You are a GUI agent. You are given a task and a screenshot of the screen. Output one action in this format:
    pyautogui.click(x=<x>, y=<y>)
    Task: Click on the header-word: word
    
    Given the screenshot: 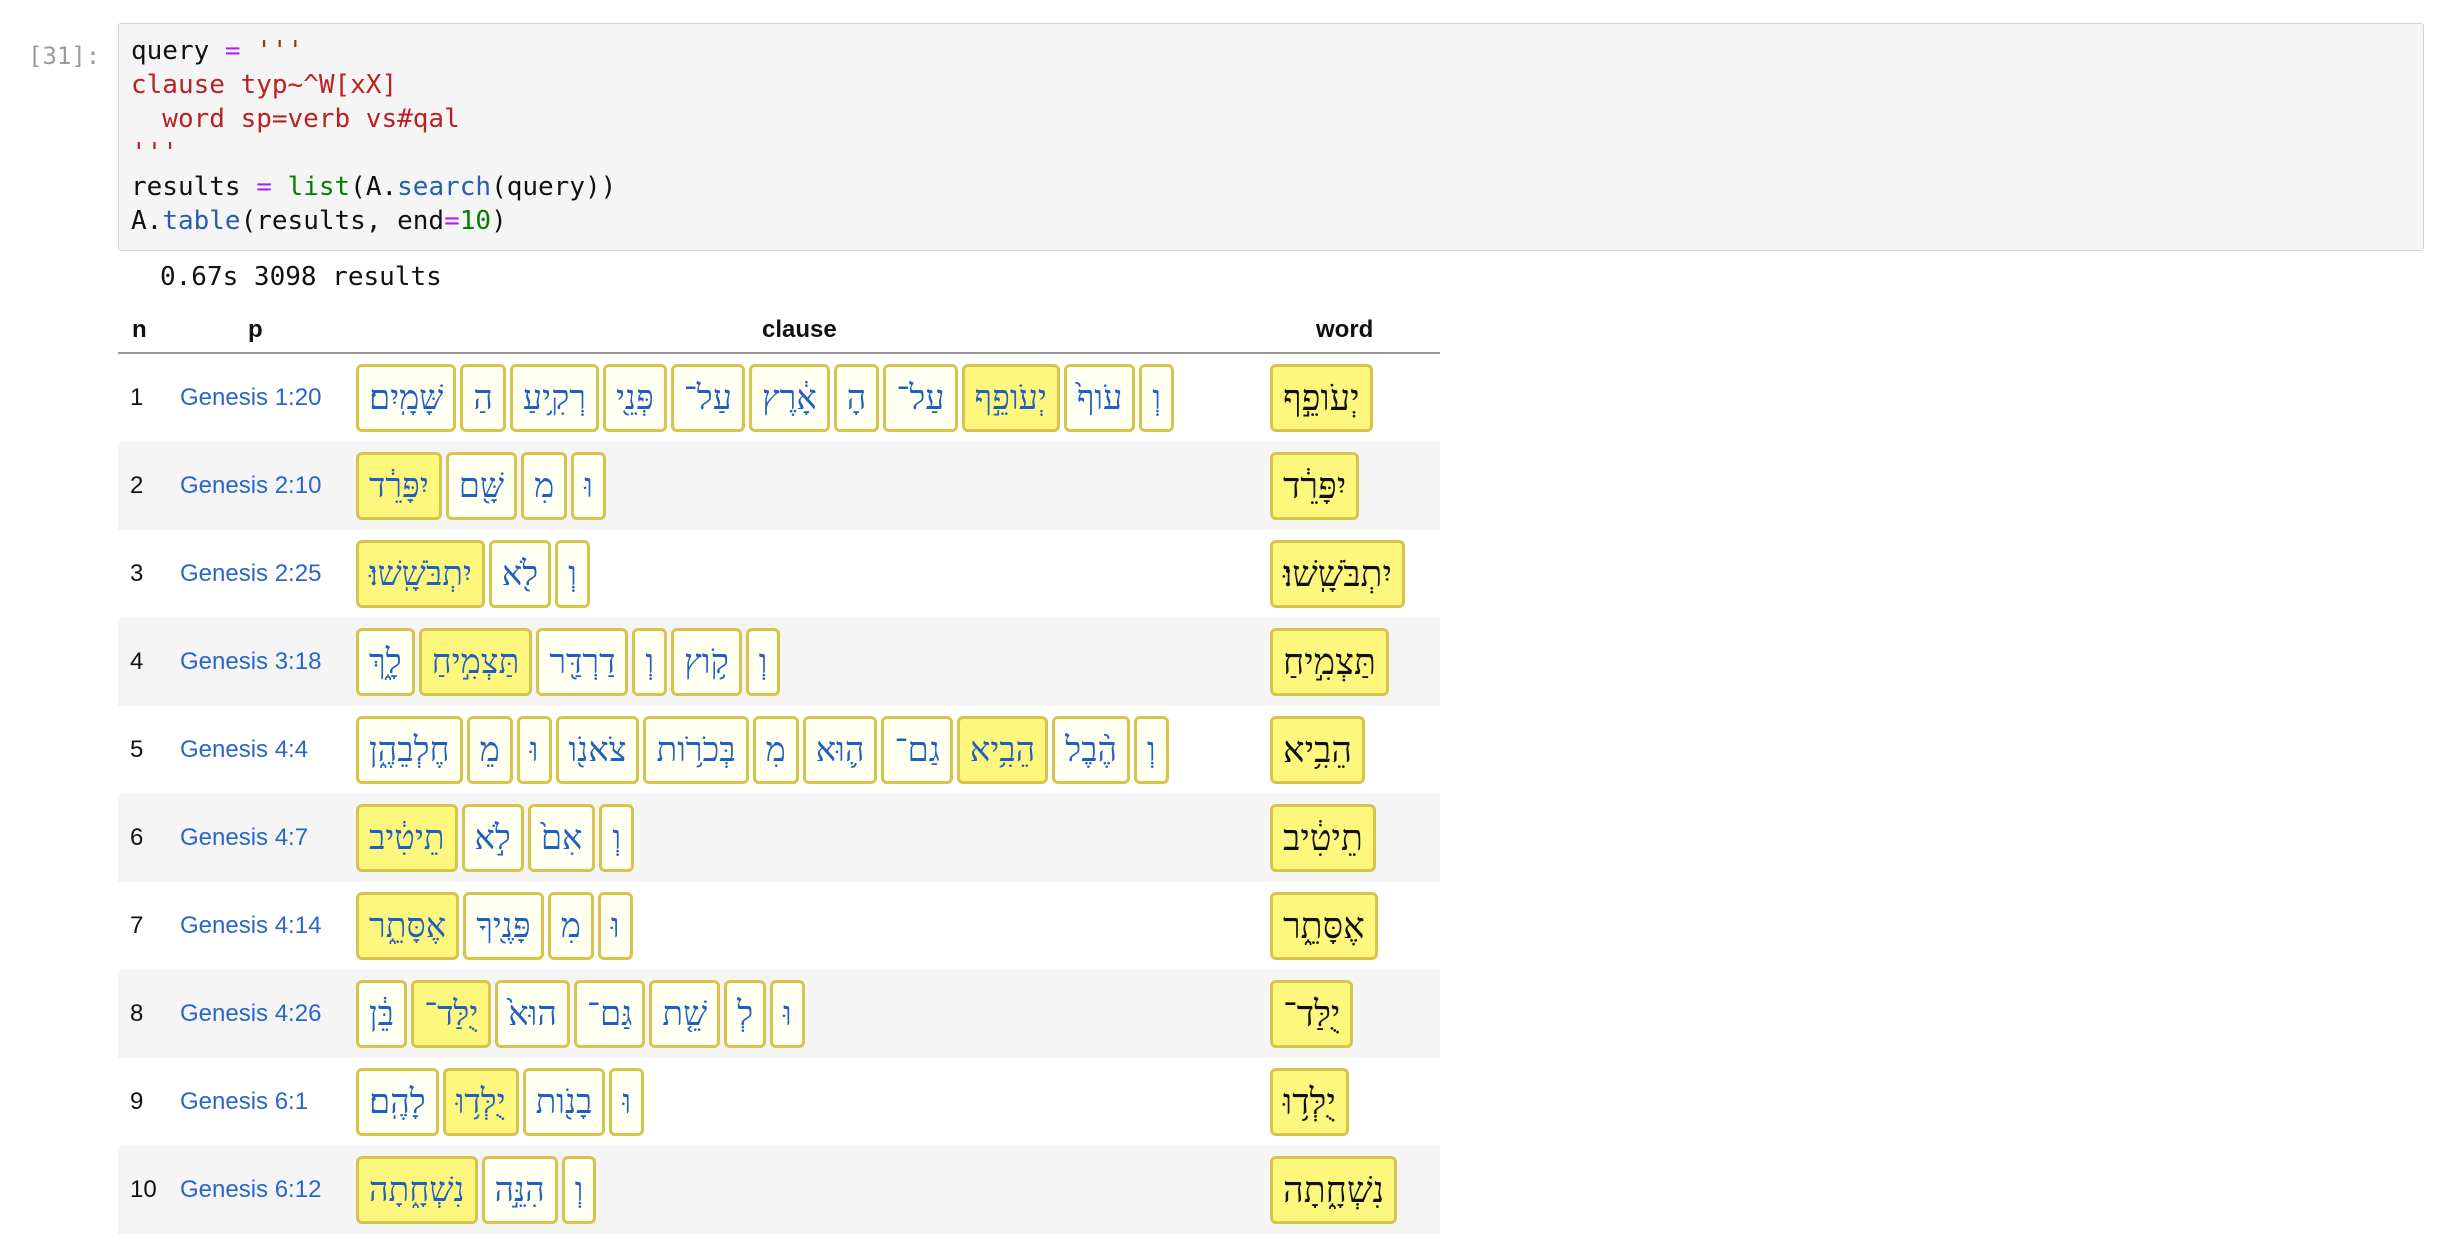 What is the action you would take?
    pyautogui.click(x=1345, y=329)
    